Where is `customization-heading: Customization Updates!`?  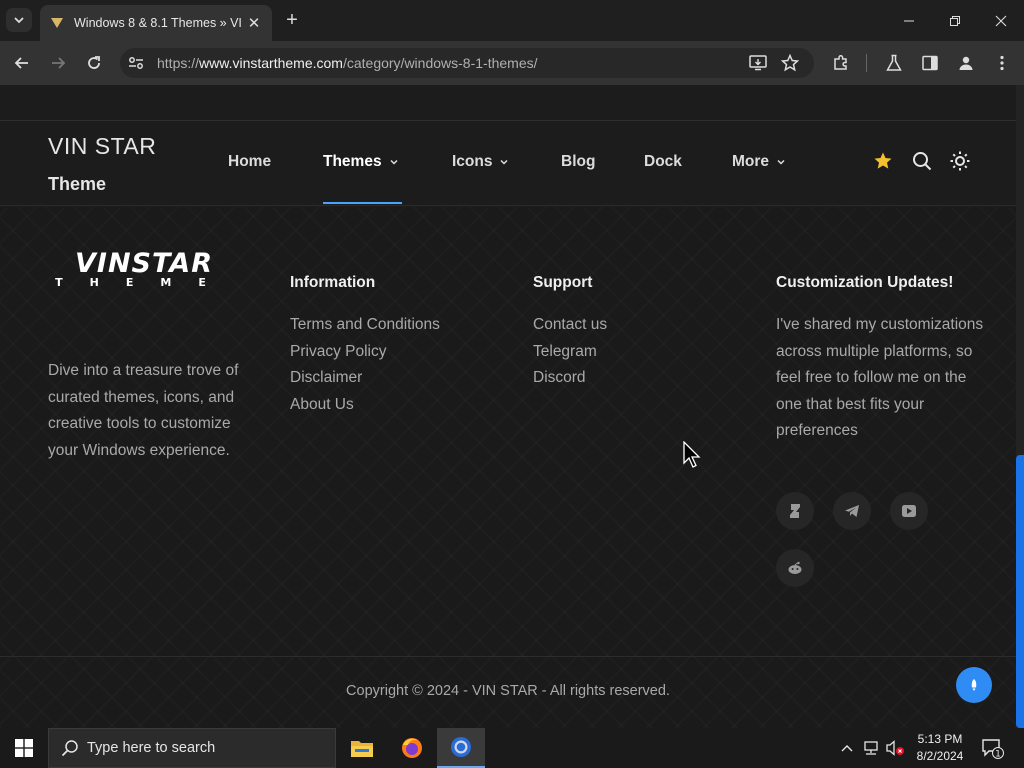 customization-heading: Customization Updates! is located at coordinates (865, 282).